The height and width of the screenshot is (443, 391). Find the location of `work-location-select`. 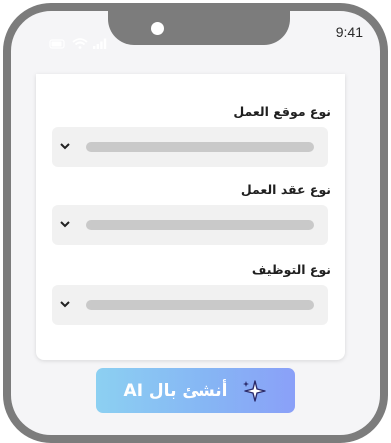

work-location-select is located at coordinates (190, 147).